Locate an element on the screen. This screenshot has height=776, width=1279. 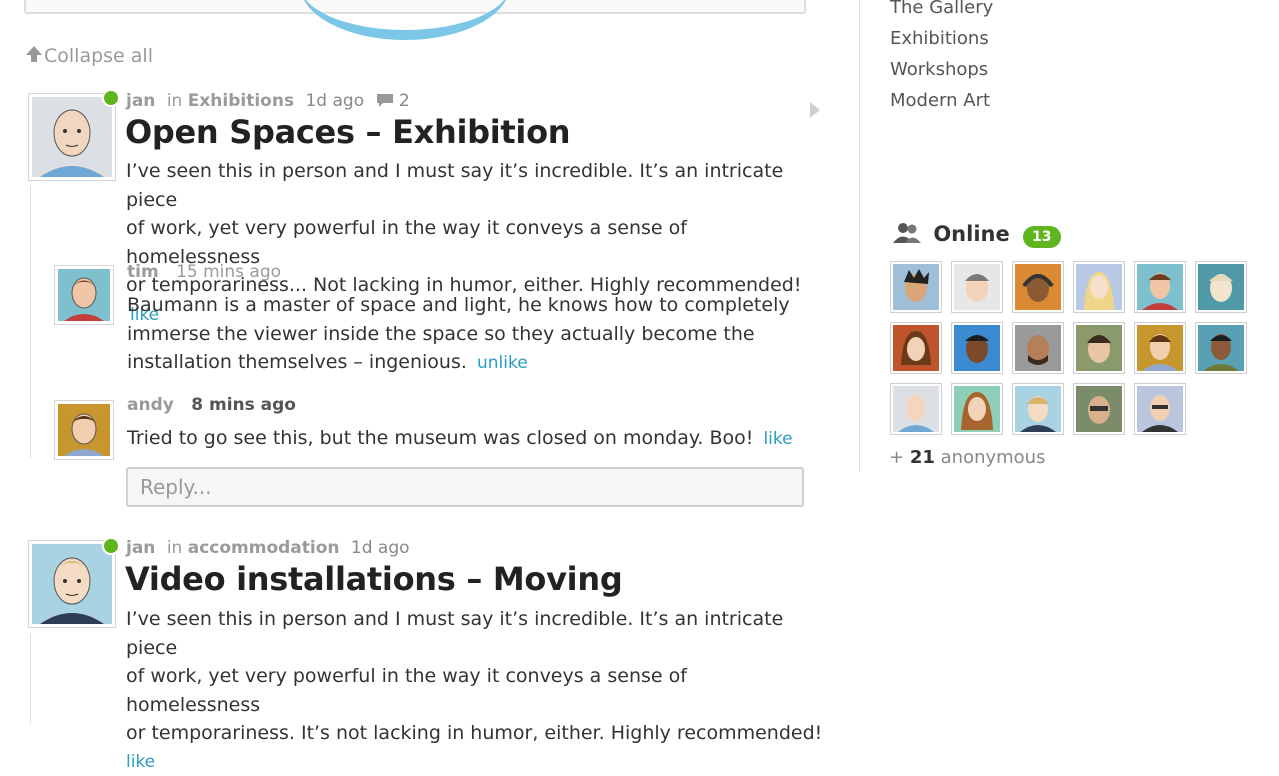
sidebar-divider is located at coordinates (859, 236).